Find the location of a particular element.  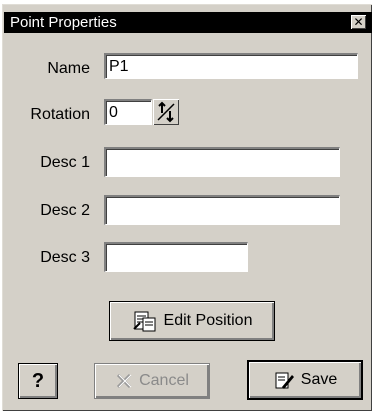

pencil-document-icon is located at coordinates (284, 380).